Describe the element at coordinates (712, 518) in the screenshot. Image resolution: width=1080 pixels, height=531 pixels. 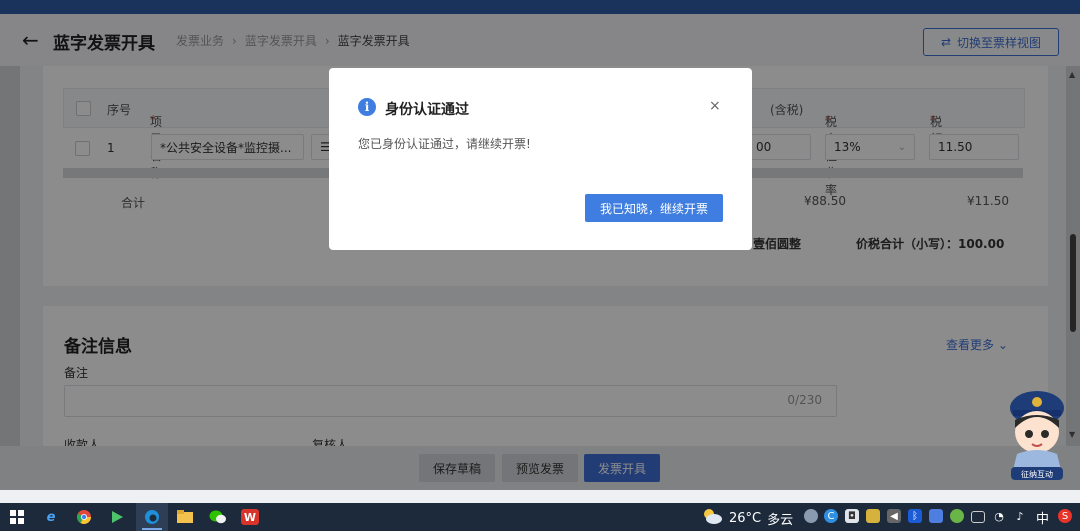
I see `cloud-sun-icon` at that location.